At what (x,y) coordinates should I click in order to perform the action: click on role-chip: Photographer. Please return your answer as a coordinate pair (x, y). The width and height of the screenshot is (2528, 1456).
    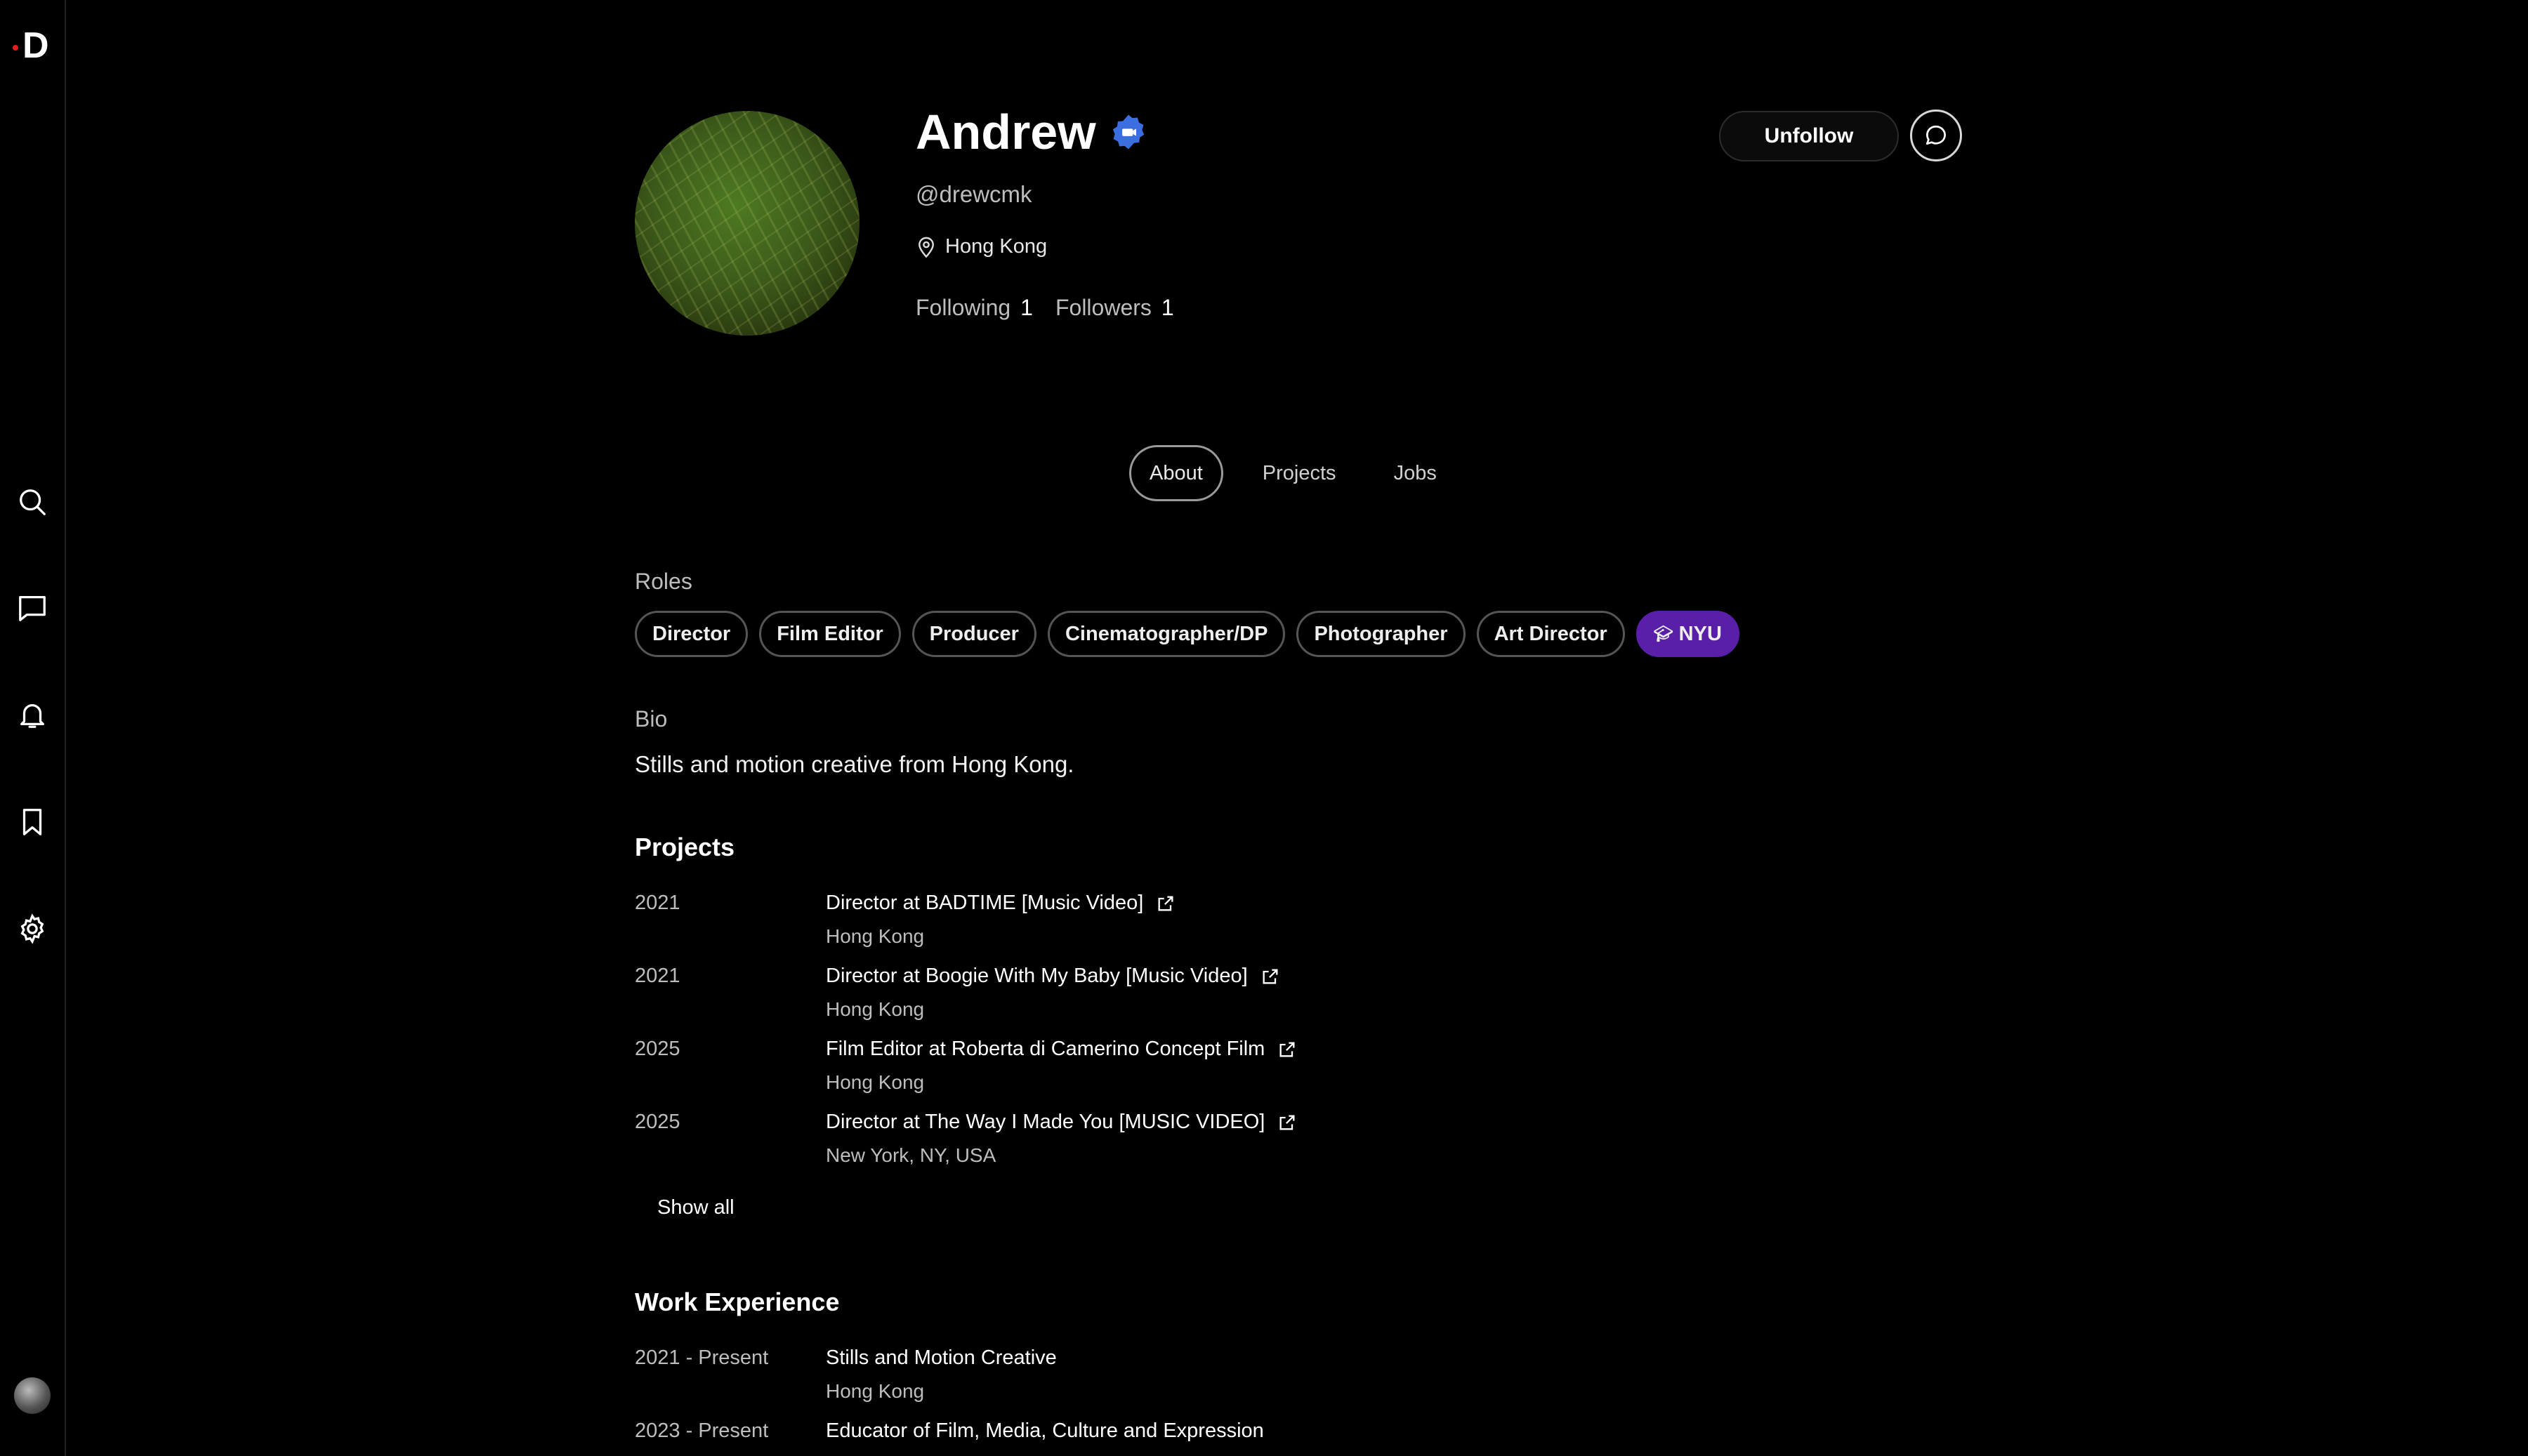
    Looking at the image, I should click on (1381, 634).